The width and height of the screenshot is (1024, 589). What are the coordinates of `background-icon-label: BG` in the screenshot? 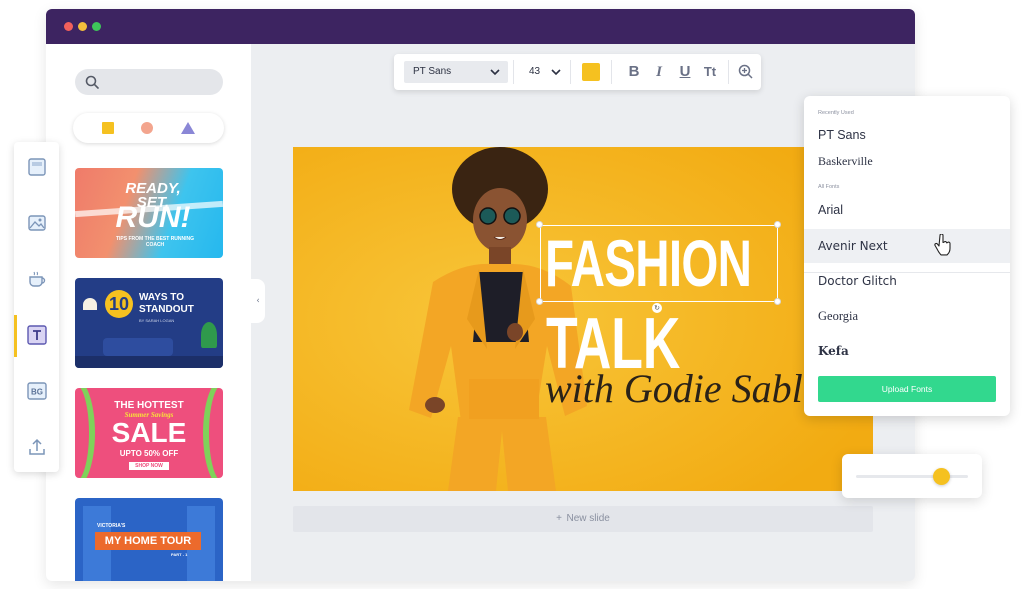 It's located at (37, 392).